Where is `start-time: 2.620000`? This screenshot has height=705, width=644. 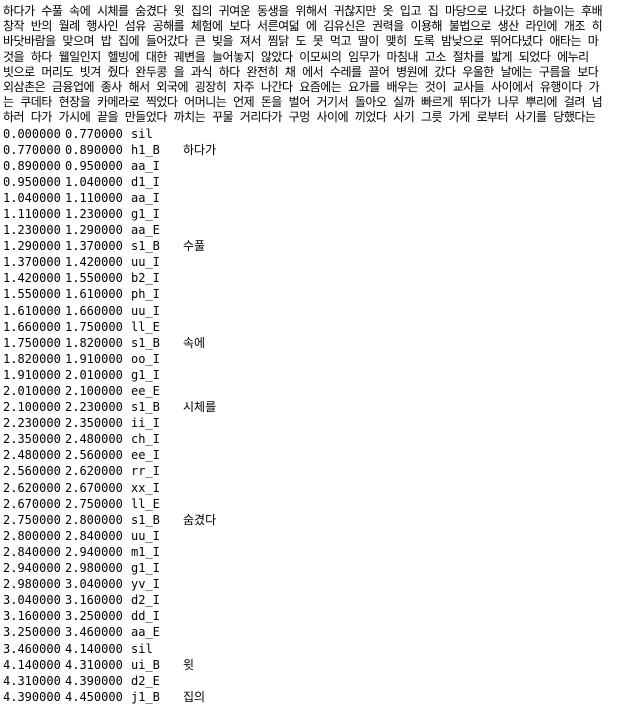 start-time: 2.620000 is located at coordinates (32, 487).